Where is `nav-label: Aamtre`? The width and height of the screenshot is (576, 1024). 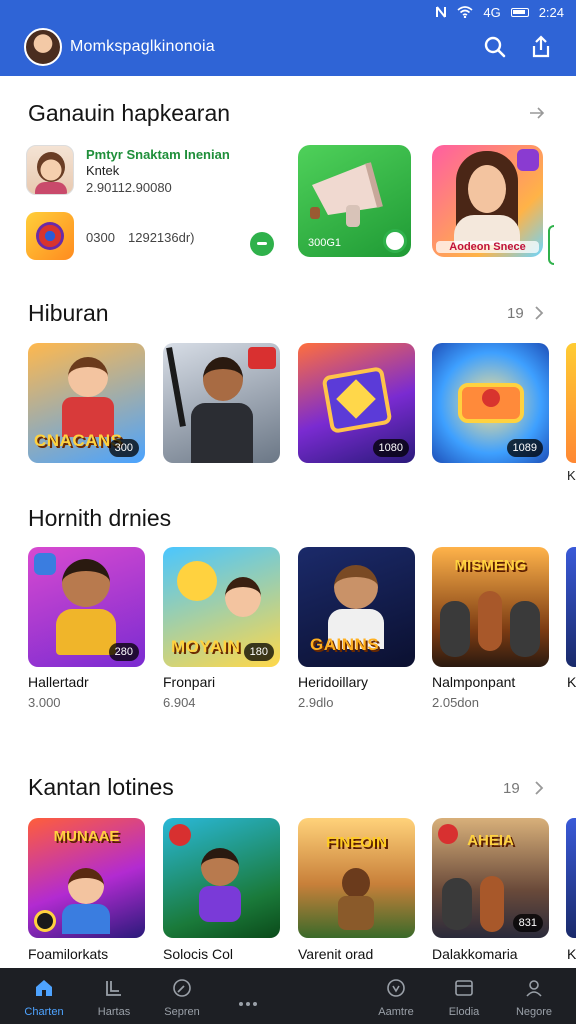 nav-label: Aamtre is located at coordinates (396, 1012).